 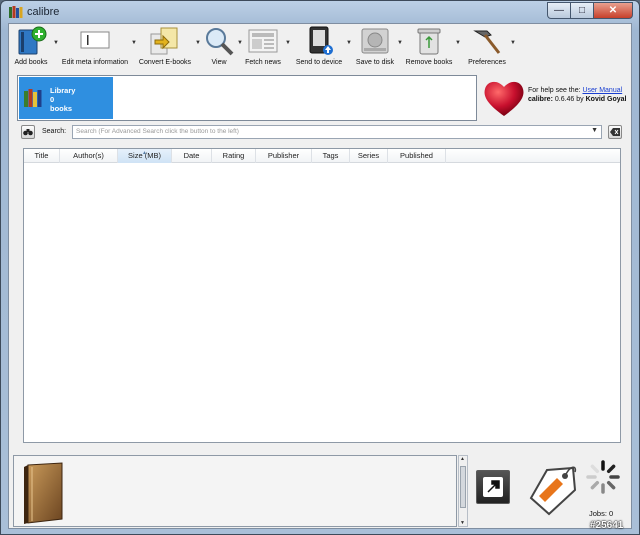 What do you see at coordinates (487, 42) in the screenshot?
I see `hammer-icon` at bounding box center [487, 42].